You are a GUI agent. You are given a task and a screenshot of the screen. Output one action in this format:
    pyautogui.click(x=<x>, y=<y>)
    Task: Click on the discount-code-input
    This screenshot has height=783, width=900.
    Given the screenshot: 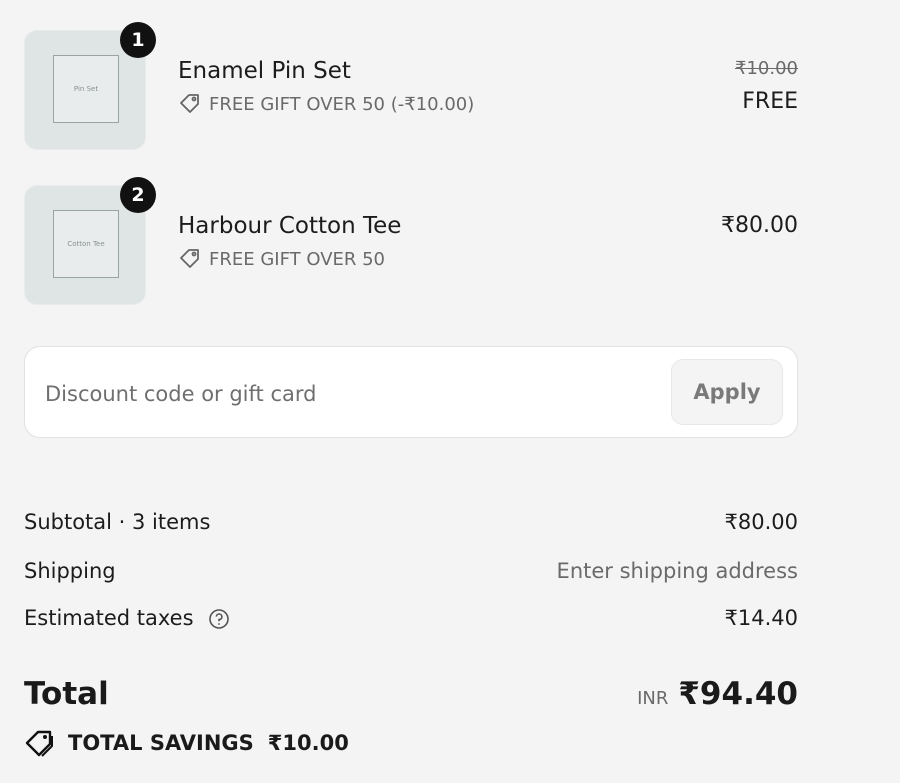 What is the action you would take?
    pyautogui.click(x=345, y=394)
    